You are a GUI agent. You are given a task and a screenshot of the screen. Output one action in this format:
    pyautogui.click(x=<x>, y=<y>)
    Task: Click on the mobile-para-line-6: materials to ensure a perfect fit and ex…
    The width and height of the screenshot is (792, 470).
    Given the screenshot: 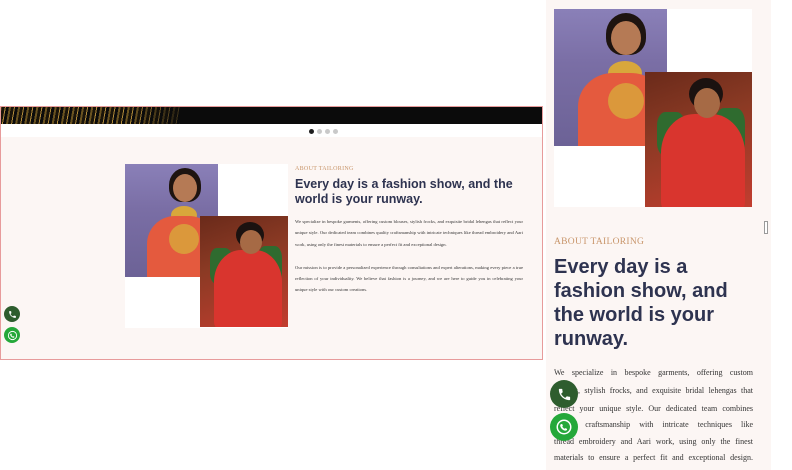 What is the action you would take?
    pyautogui.click(x=653, y=457)
    